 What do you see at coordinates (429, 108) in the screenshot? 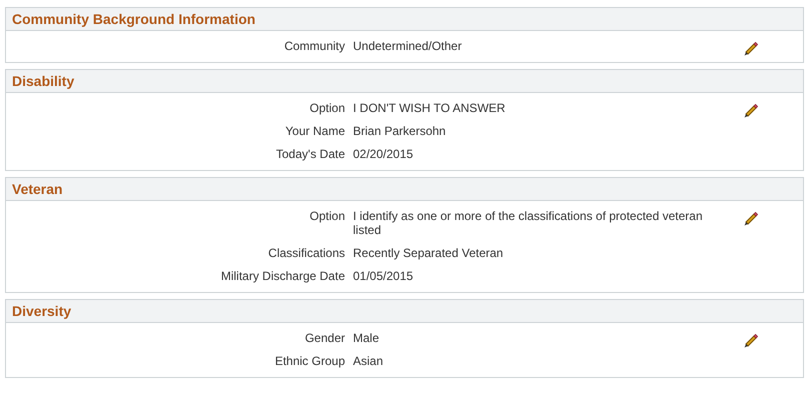
I see `field-value: I DON'T WISH TO ANSWER` at bounding box center [429, 108].